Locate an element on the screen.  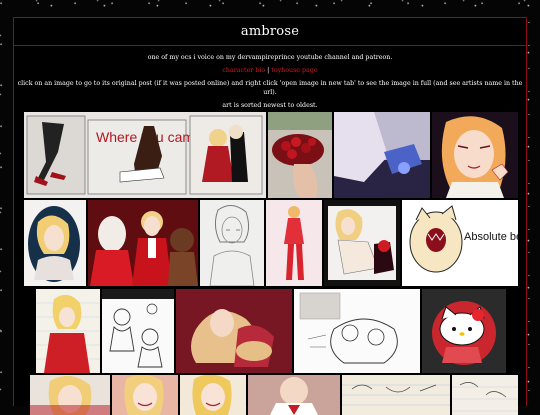
gallery-image-kitty is located at coordinates (464, 331).